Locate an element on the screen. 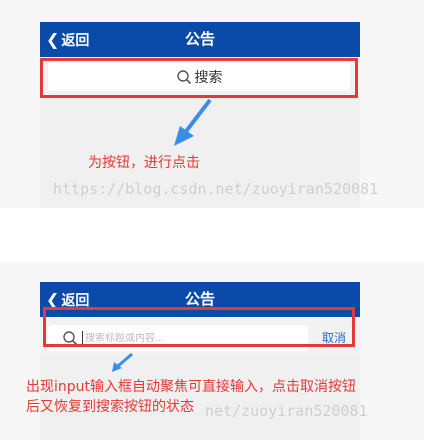 The image size is (424, 440). annotation-line-2: 后又恢复到搜索按钮的状态 is located at coordinates (110, 407).